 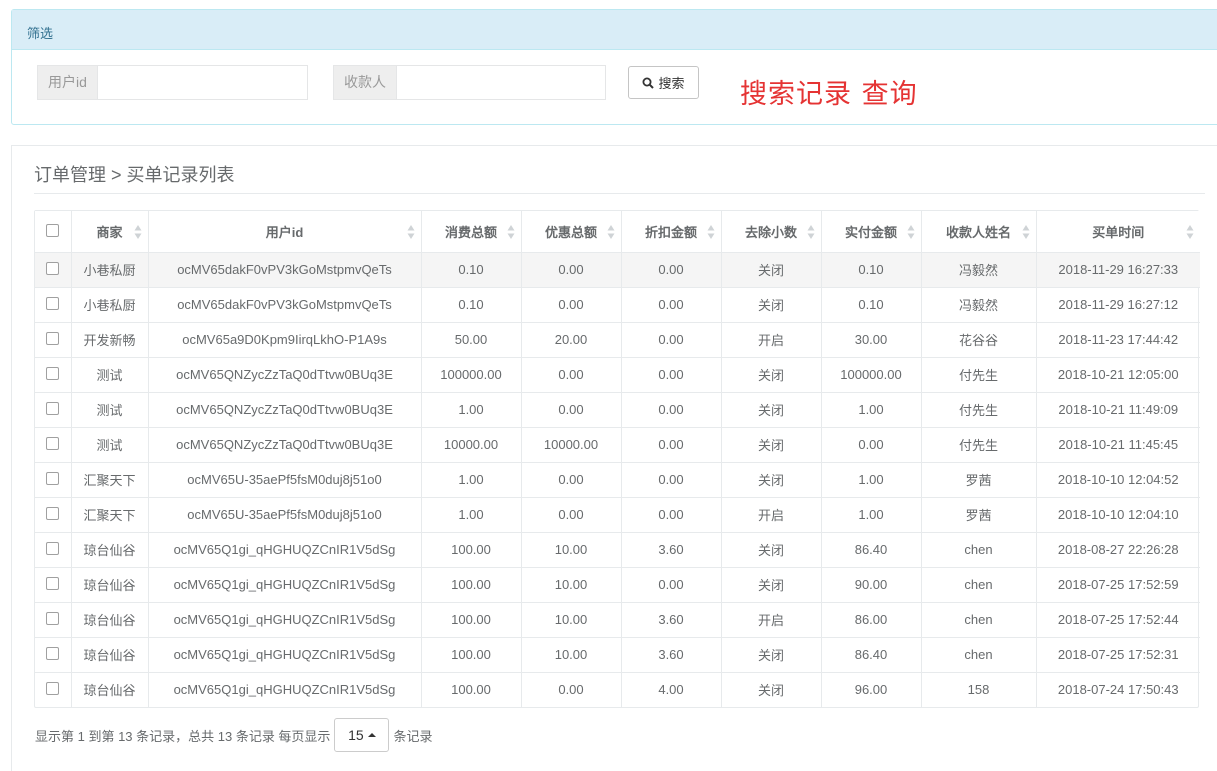 I want to click on column-header: 折扣金额, so click(x=671, y=232).